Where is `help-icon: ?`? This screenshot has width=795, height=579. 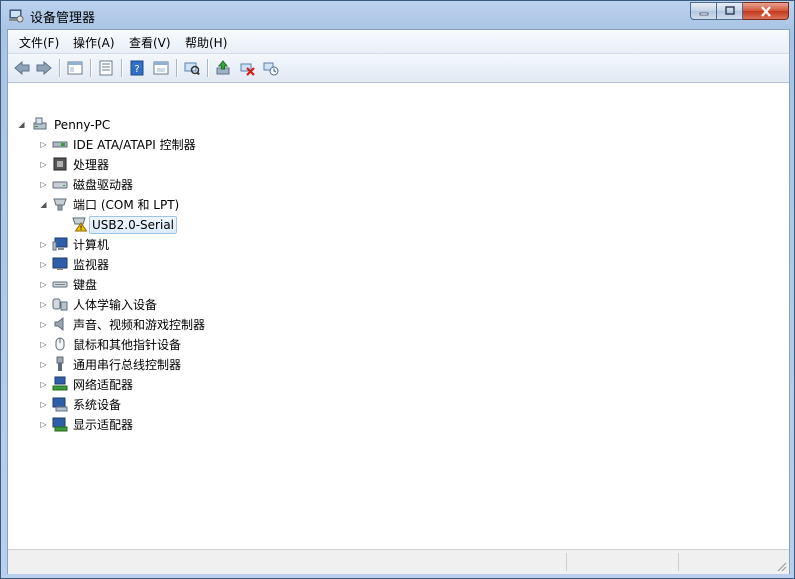
help-icon: ? is located at coordinates (137, 68).